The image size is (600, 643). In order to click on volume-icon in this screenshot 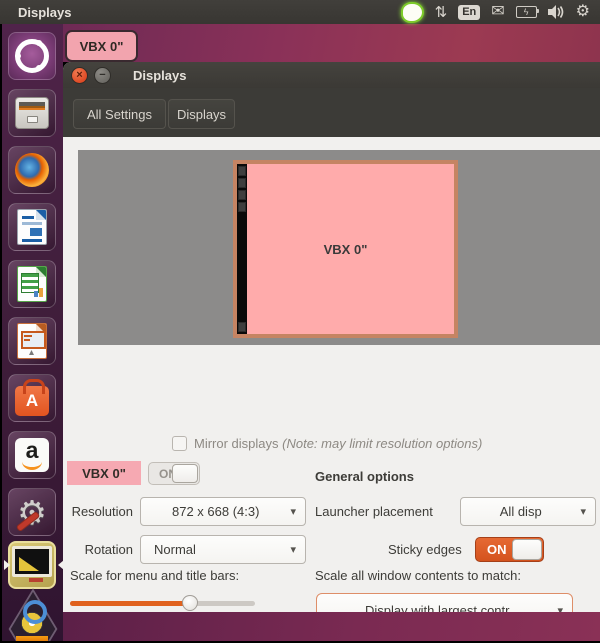, I will do `click(556, 12)`.